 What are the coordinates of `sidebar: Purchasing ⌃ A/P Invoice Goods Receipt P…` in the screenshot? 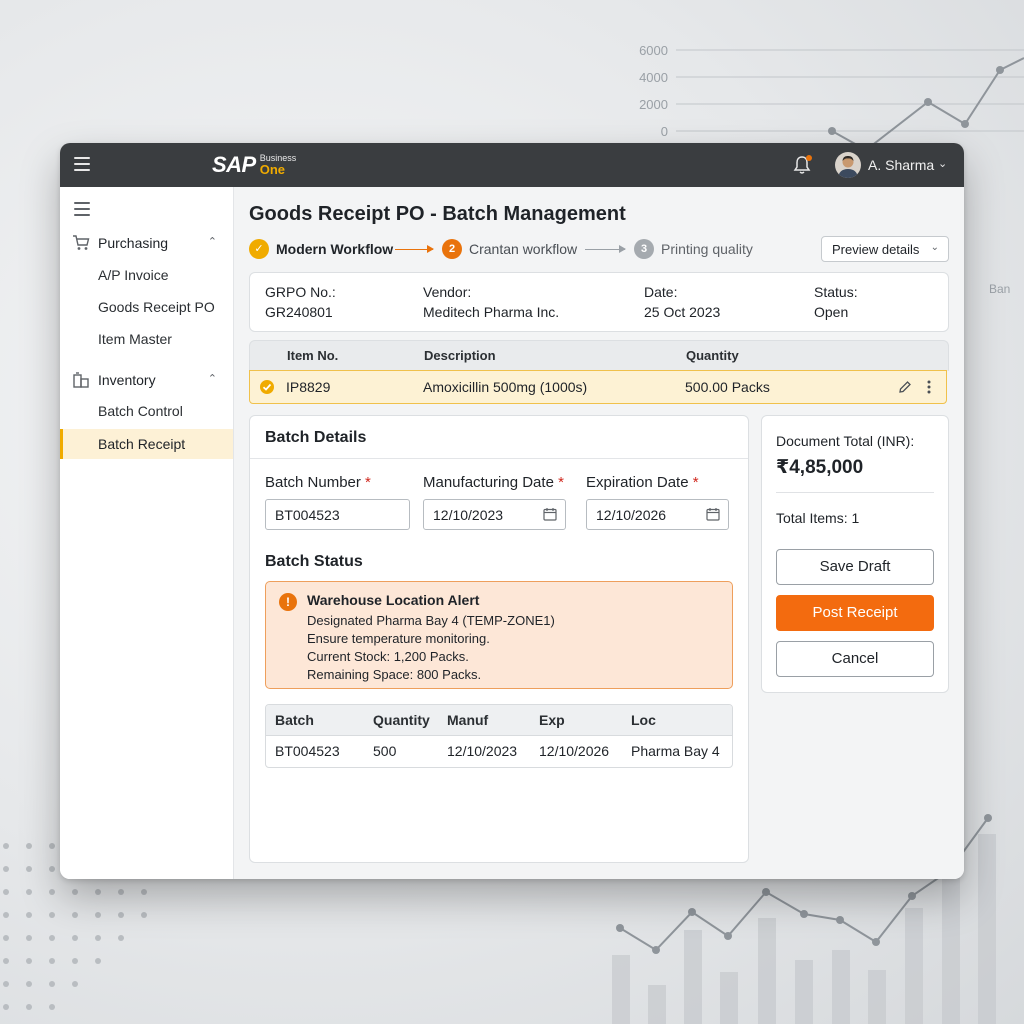 It's located at (147, 533).